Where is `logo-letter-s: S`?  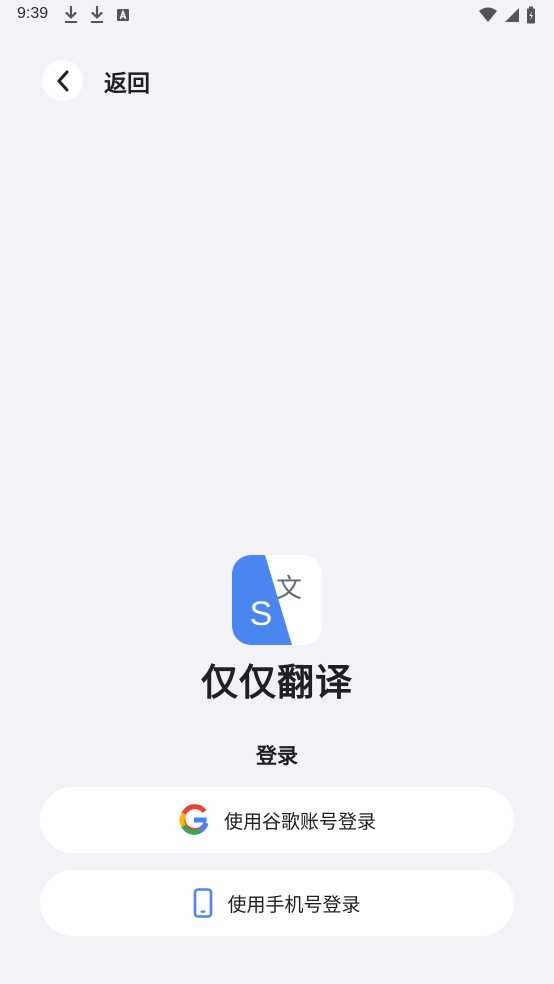
logo-letter-s: S is located at coordinates (261, 614).